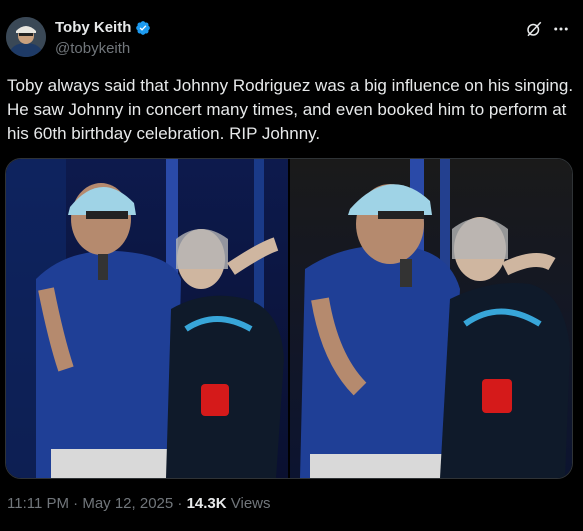 The image size is (583, 531). What do you see at coordinates (206, 503) in the screenshot?
I see `views-count: 14.3K` at bounding box center [206, 503].